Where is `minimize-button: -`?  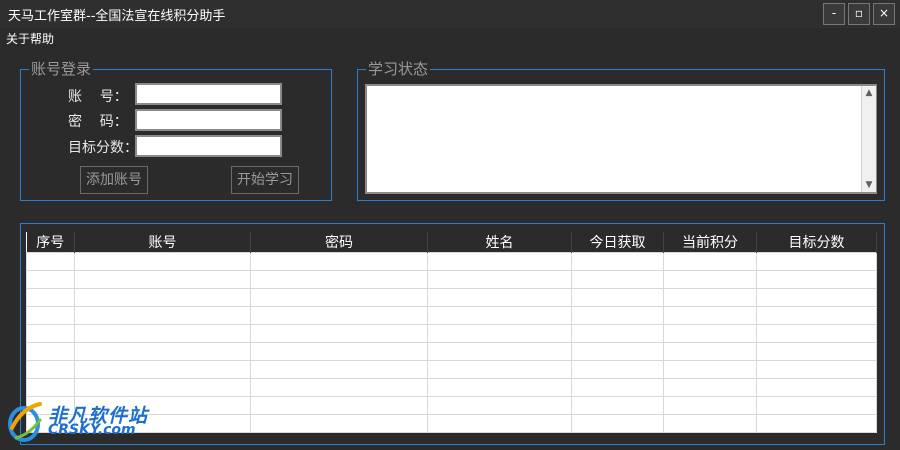
minimize-button: - is located at coordinates (834, 14).